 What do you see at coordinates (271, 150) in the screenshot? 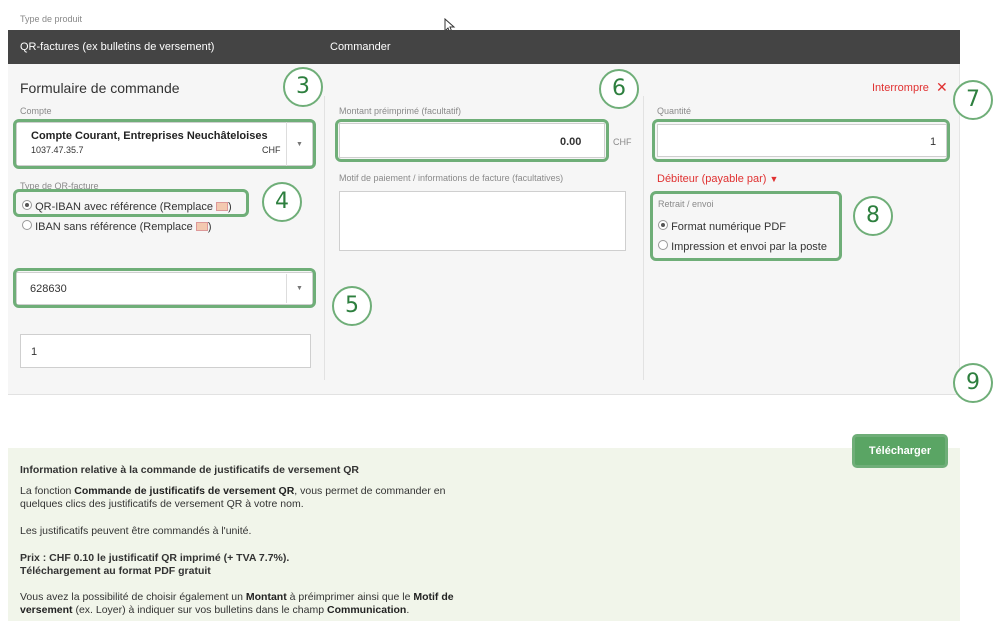
I see `account-currency: CHF` at bounding box center [271, 150].